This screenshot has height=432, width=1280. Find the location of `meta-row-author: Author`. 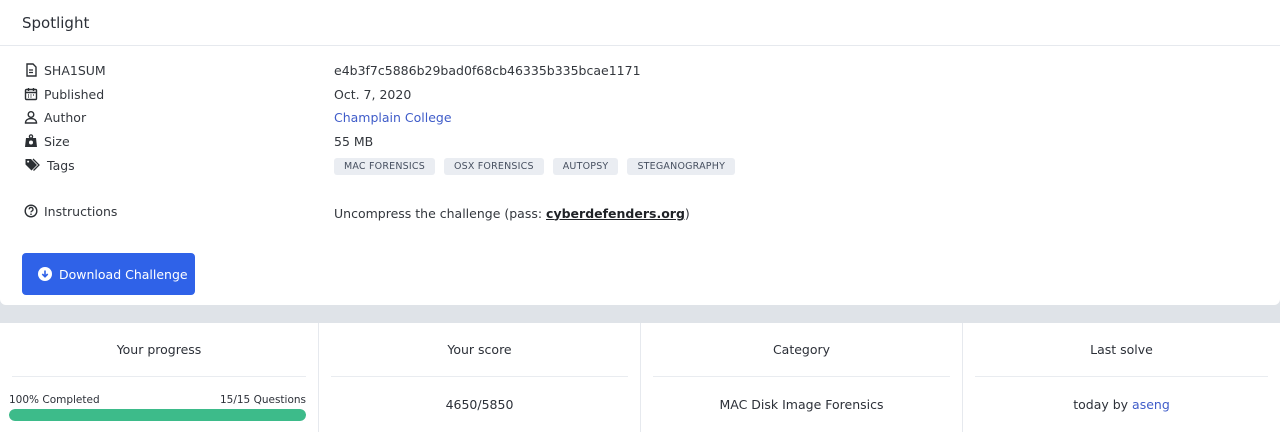

meta-row-author: Author is located at coordinates (55, 117).